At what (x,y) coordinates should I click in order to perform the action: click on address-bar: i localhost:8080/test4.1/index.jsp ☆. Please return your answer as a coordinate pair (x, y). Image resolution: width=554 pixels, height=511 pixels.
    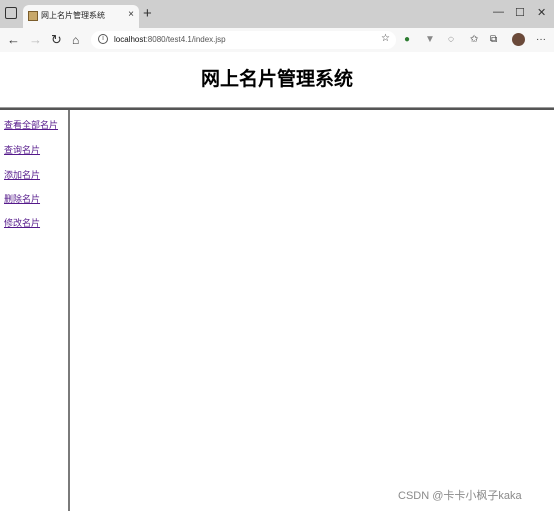
    Looking at the image, I should click on (243, 40).